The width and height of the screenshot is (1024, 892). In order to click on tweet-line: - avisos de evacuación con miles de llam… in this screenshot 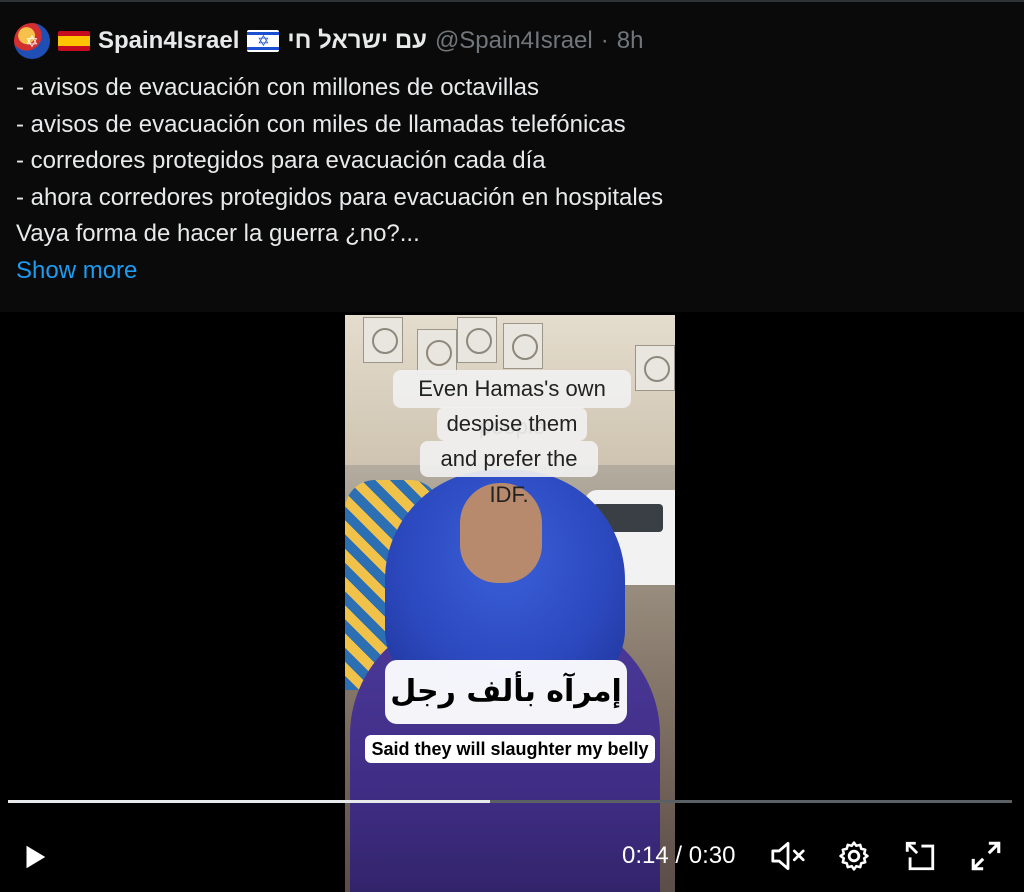, I will do `click(321, 124)`.